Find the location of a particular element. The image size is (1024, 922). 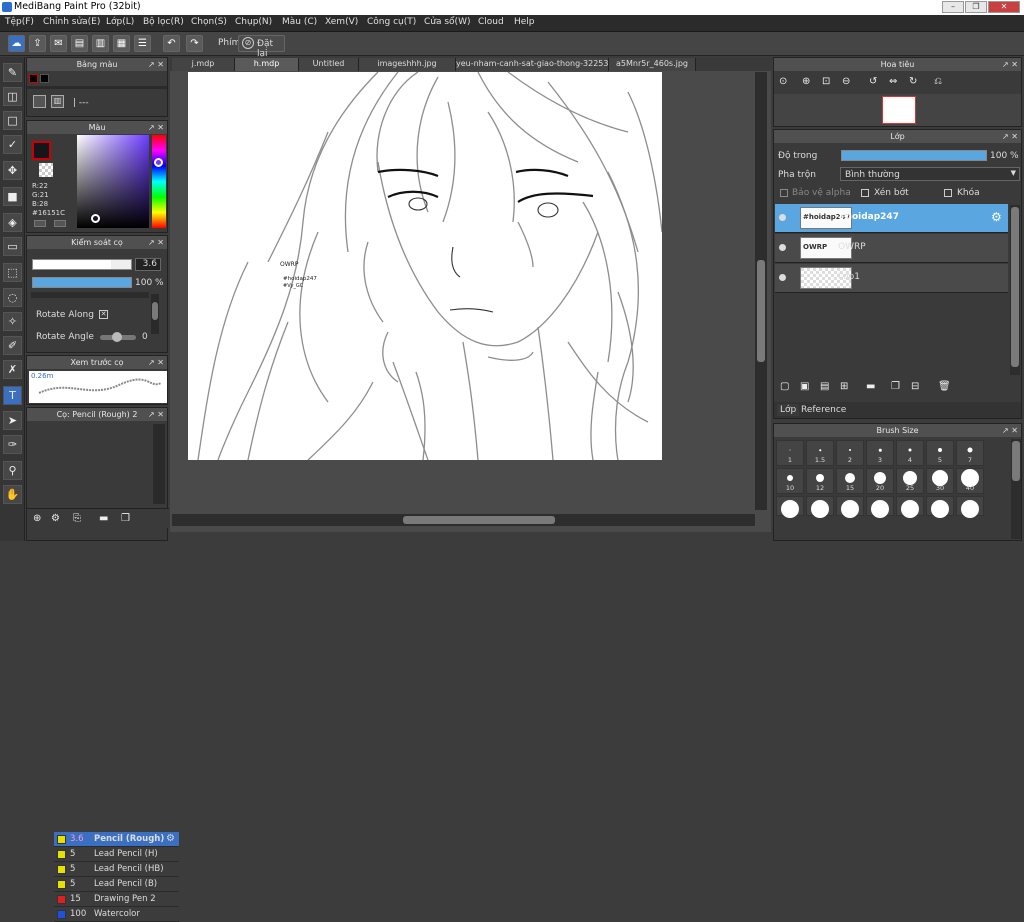

blur-tool-icon: ✑ is located at coordinates (12, 444).